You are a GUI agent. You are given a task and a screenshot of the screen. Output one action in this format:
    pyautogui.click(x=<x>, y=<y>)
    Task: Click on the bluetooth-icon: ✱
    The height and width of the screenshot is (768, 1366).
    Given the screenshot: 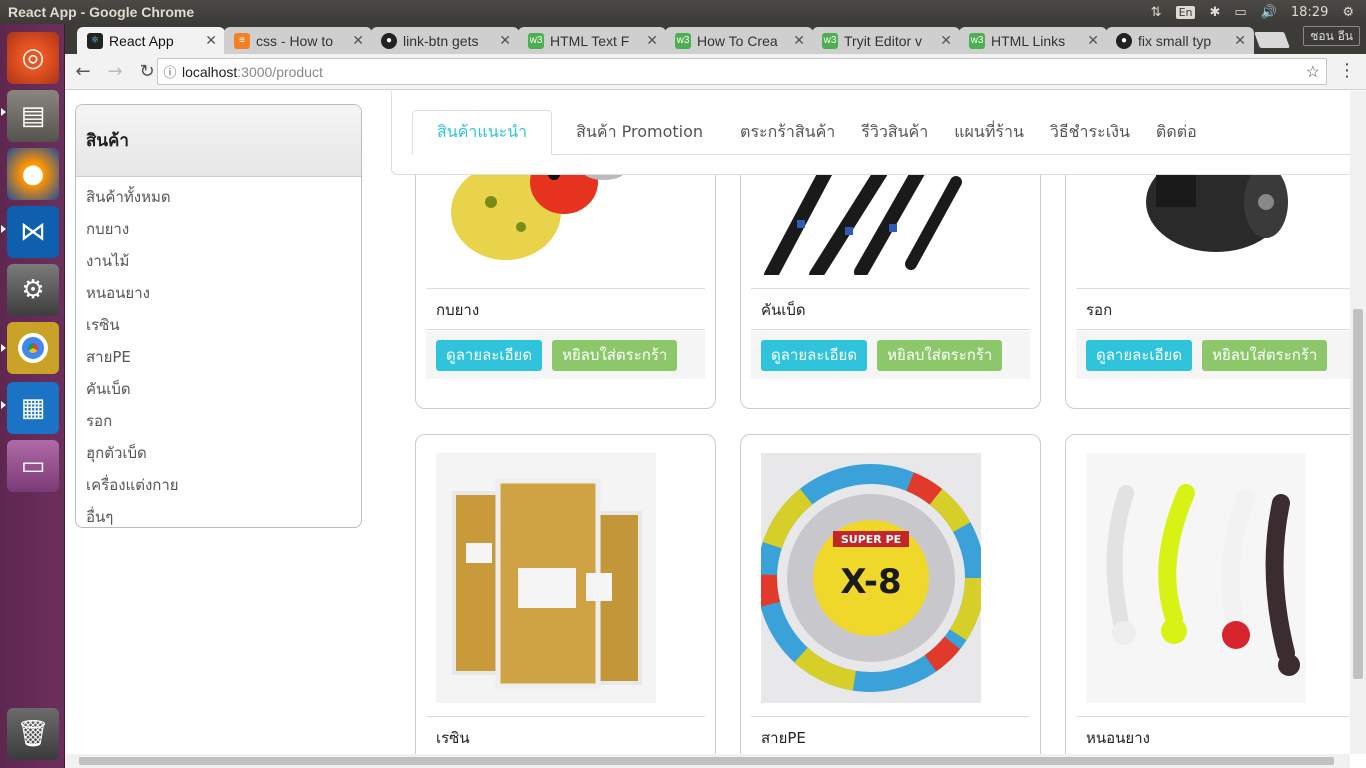 What is the action you would take?
    pyautogui.click(x=1214, y=12)
    